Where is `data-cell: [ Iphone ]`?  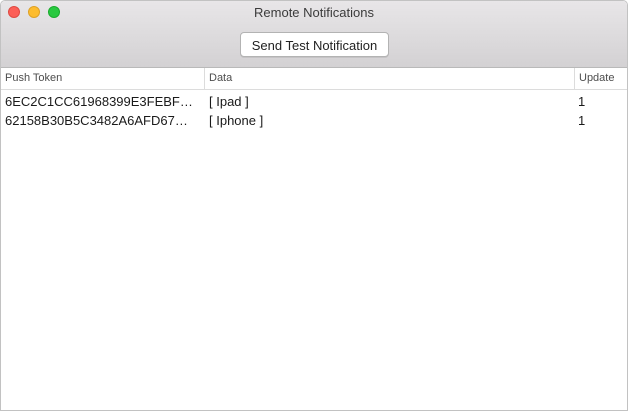
data-cell: [ Iphone ] is located at coordinates (236, 120).